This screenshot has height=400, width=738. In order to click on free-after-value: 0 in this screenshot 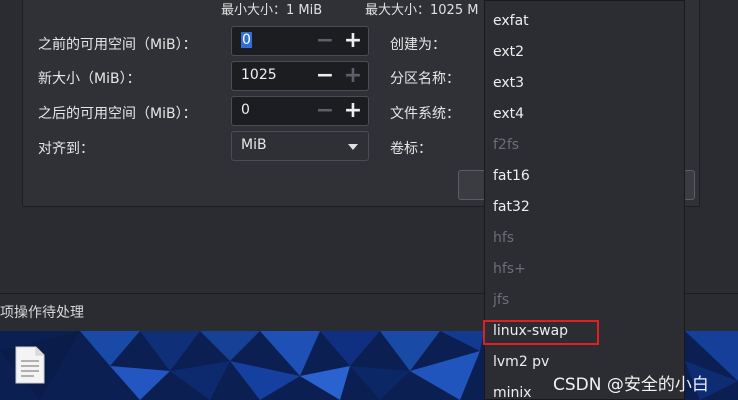, I will do `click(245, 110)`.